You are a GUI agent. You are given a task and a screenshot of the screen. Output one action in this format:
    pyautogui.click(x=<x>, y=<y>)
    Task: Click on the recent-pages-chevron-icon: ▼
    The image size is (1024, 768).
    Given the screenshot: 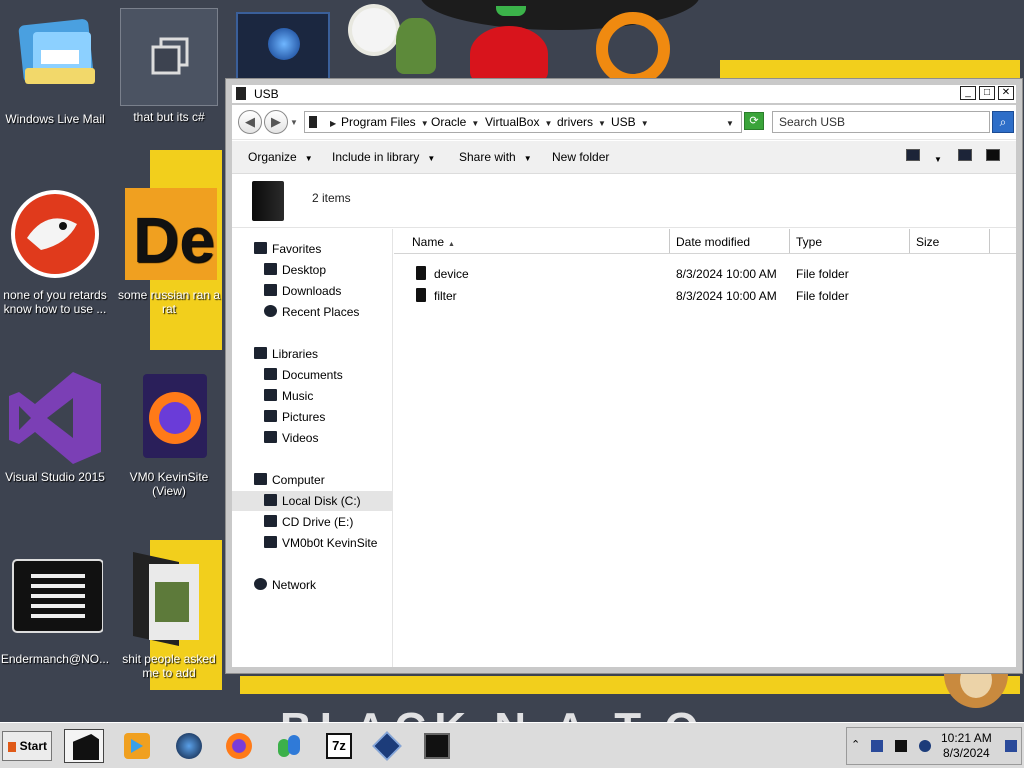 What is the action you would take?
    pyautogui.click(x=294, y=122)
    